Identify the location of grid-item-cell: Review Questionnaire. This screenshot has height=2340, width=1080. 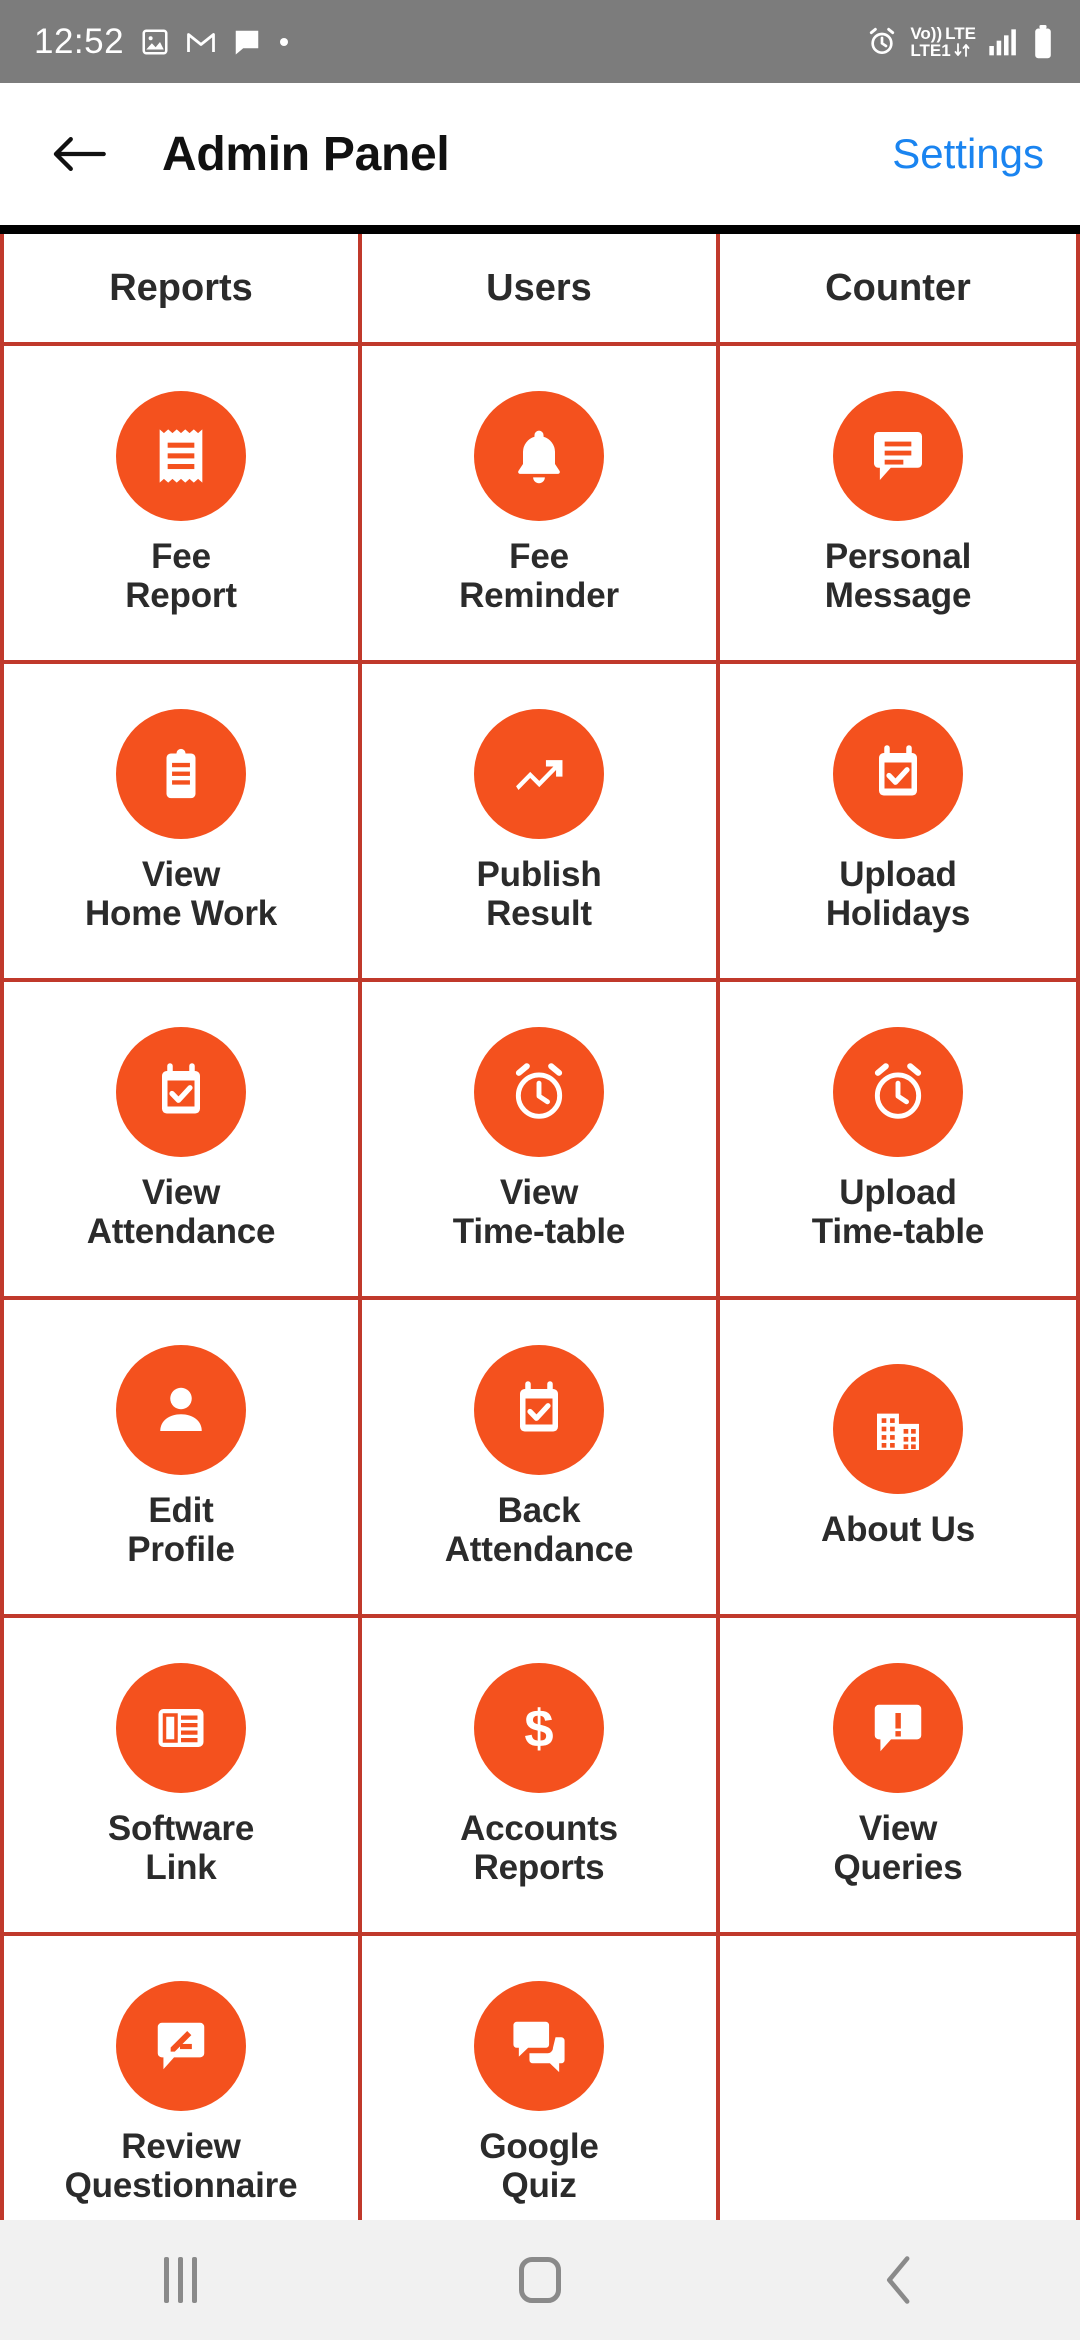
(181, 2082).